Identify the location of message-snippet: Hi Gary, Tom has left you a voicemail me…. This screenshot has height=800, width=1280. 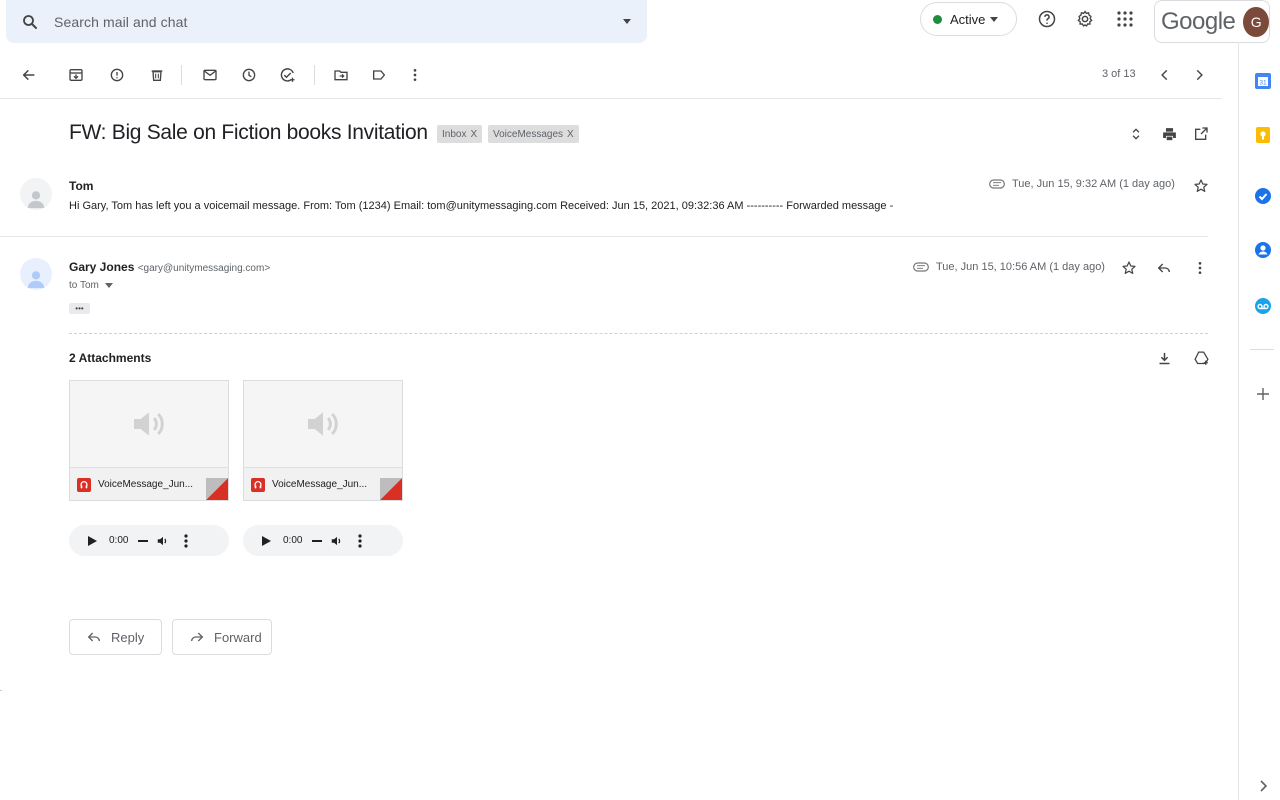
(481, 206).